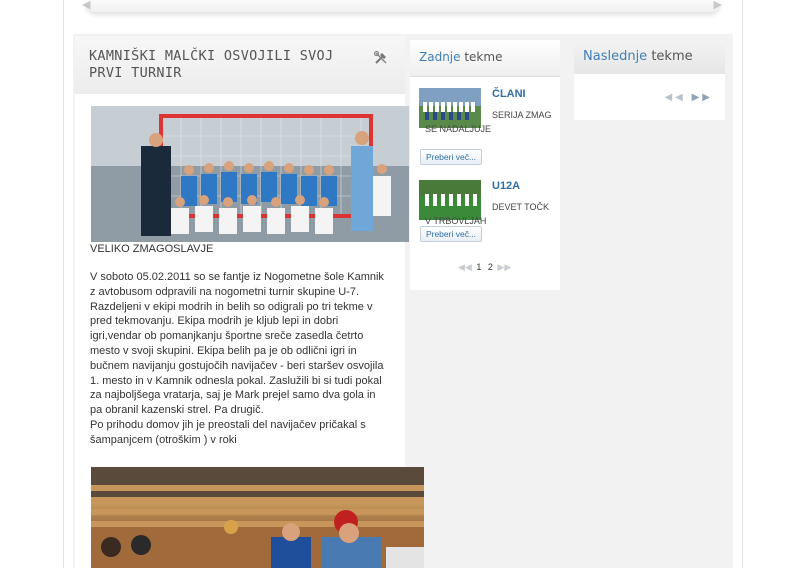 This screenshot has width=800, height=568. What do you see at coordinates (257, 517) in the screenshot?
I see `celebration-photo` at bounding box center [257, 517].